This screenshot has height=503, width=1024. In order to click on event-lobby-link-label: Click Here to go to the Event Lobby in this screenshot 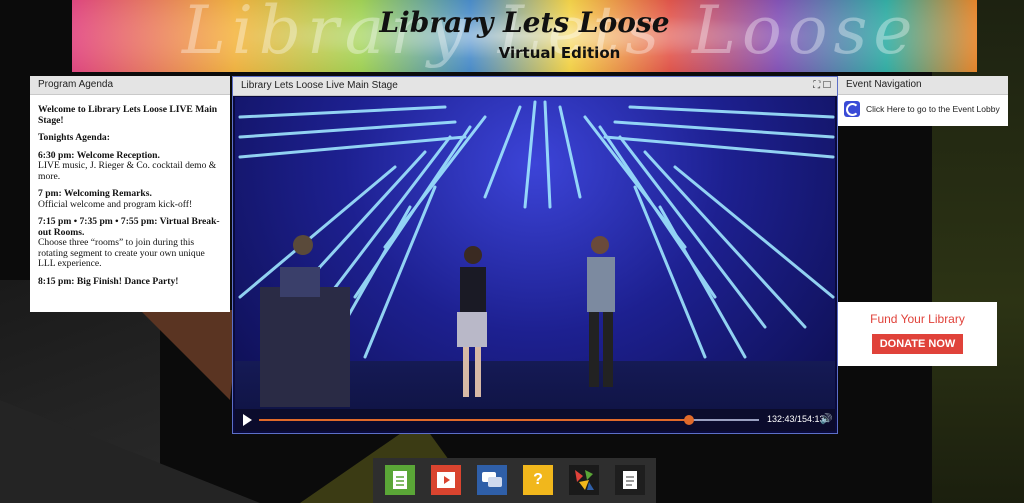, I will do `click(933, 109)`.